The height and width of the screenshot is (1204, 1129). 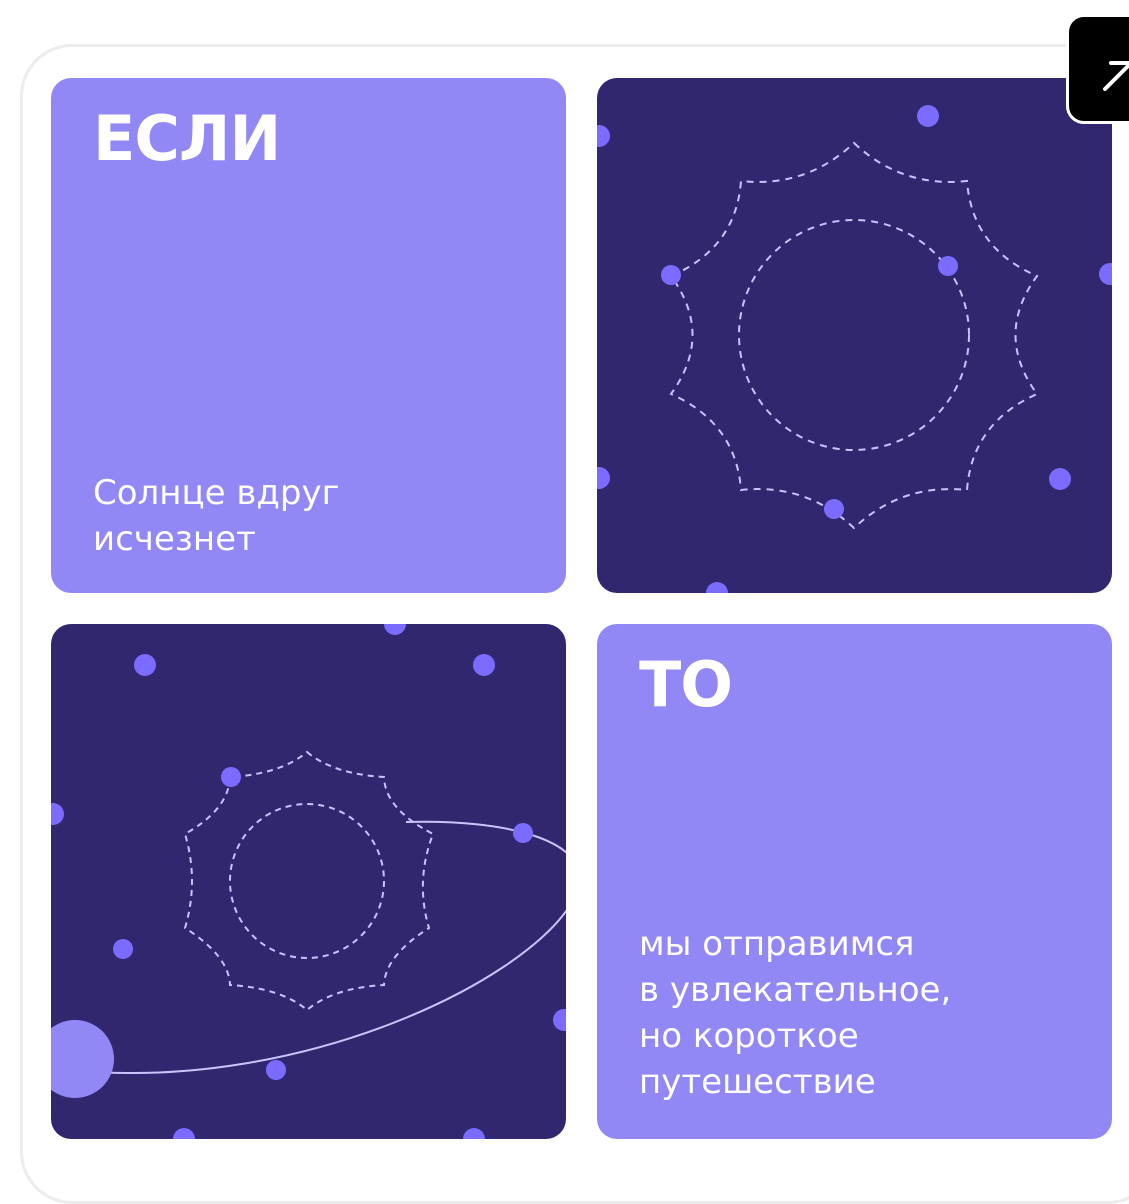 I want to click on planet, so click(x=82, y=1059).